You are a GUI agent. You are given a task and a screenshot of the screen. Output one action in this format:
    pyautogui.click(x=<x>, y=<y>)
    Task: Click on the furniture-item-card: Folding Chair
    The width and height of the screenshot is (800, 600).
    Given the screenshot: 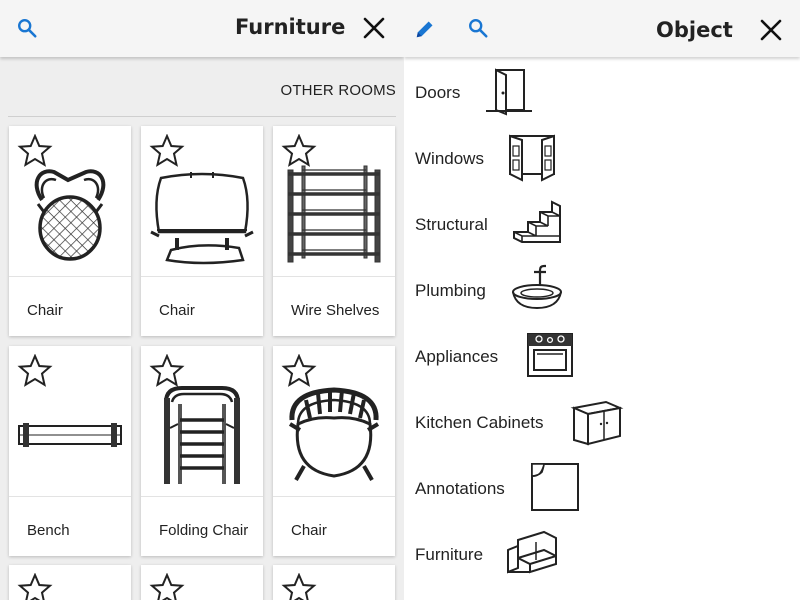 What is the action you would take?
    pyautogui.click(x=202, y=451)
    